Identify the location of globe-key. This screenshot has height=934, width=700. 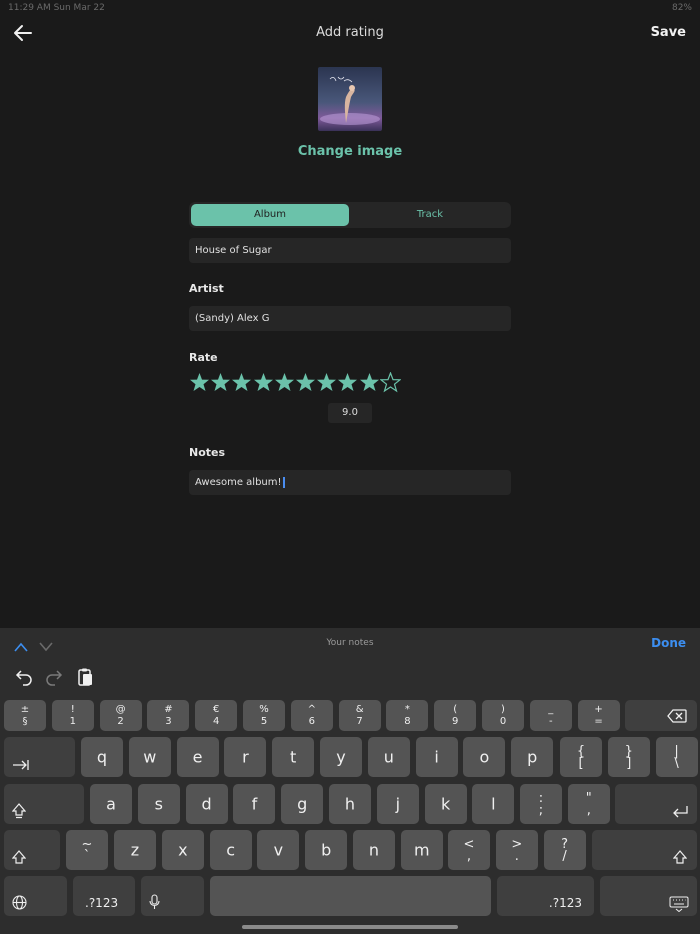
(35, 896).